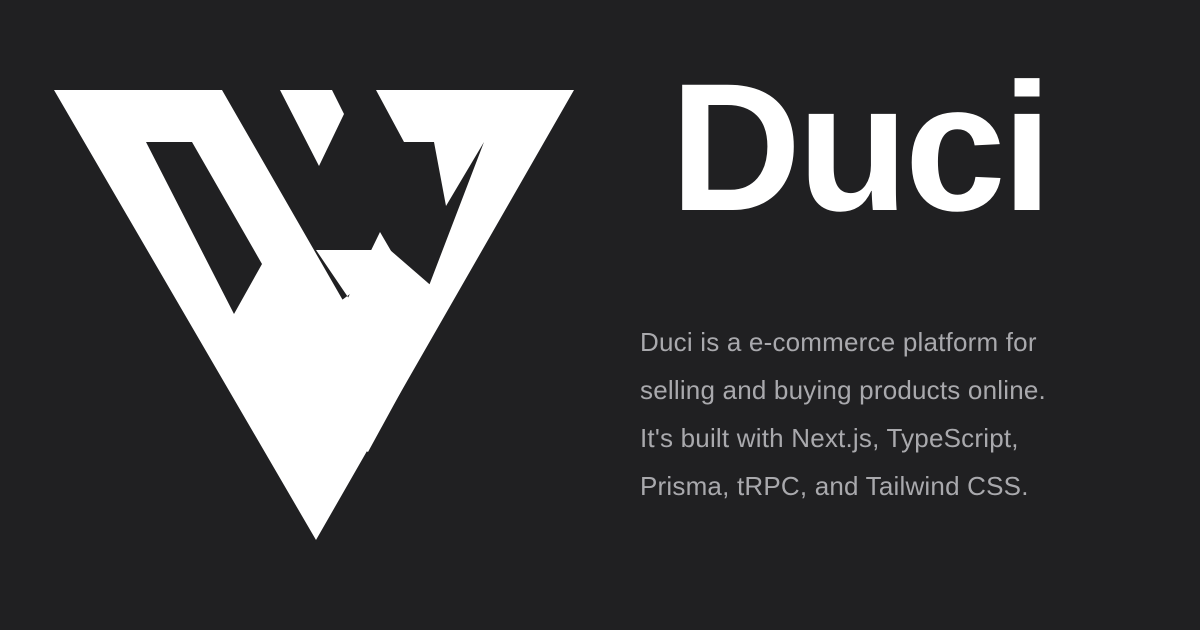  I want to click on description-line: Duci is a e-commerce platform for, so click(838, 342).